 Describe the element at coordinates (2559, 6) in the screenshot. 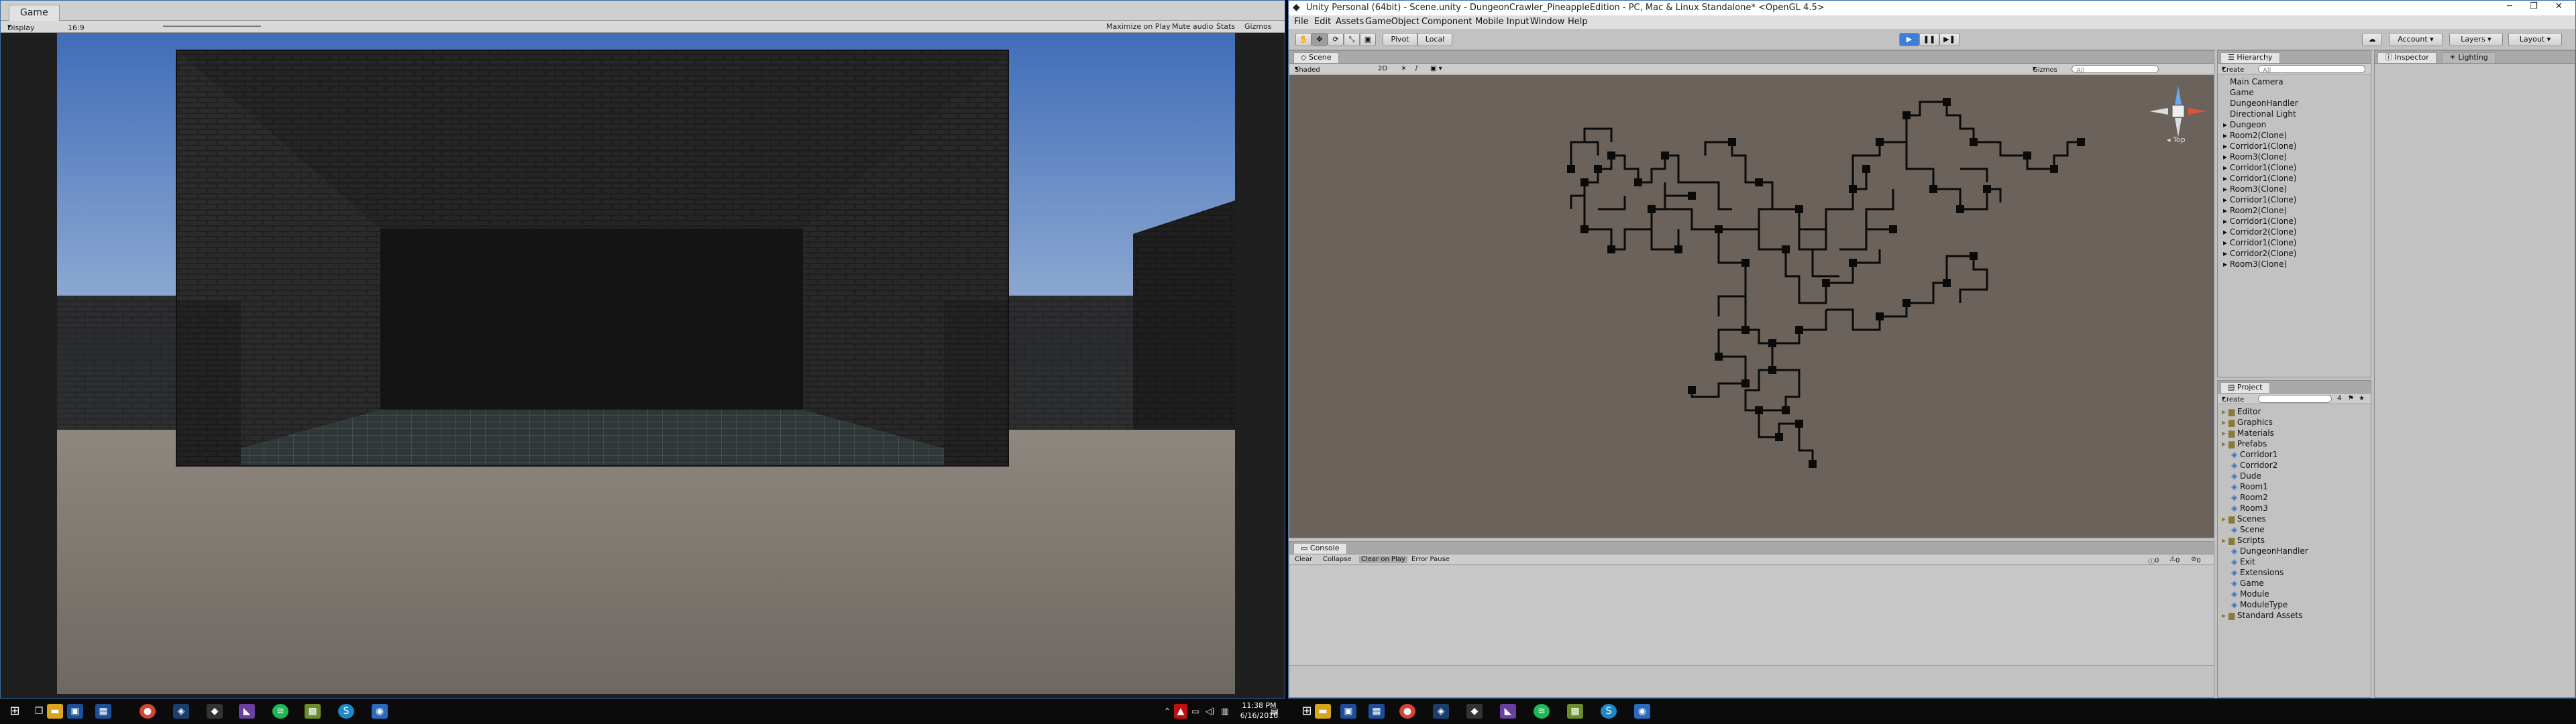

I see `close-icon: ✕` at that location.